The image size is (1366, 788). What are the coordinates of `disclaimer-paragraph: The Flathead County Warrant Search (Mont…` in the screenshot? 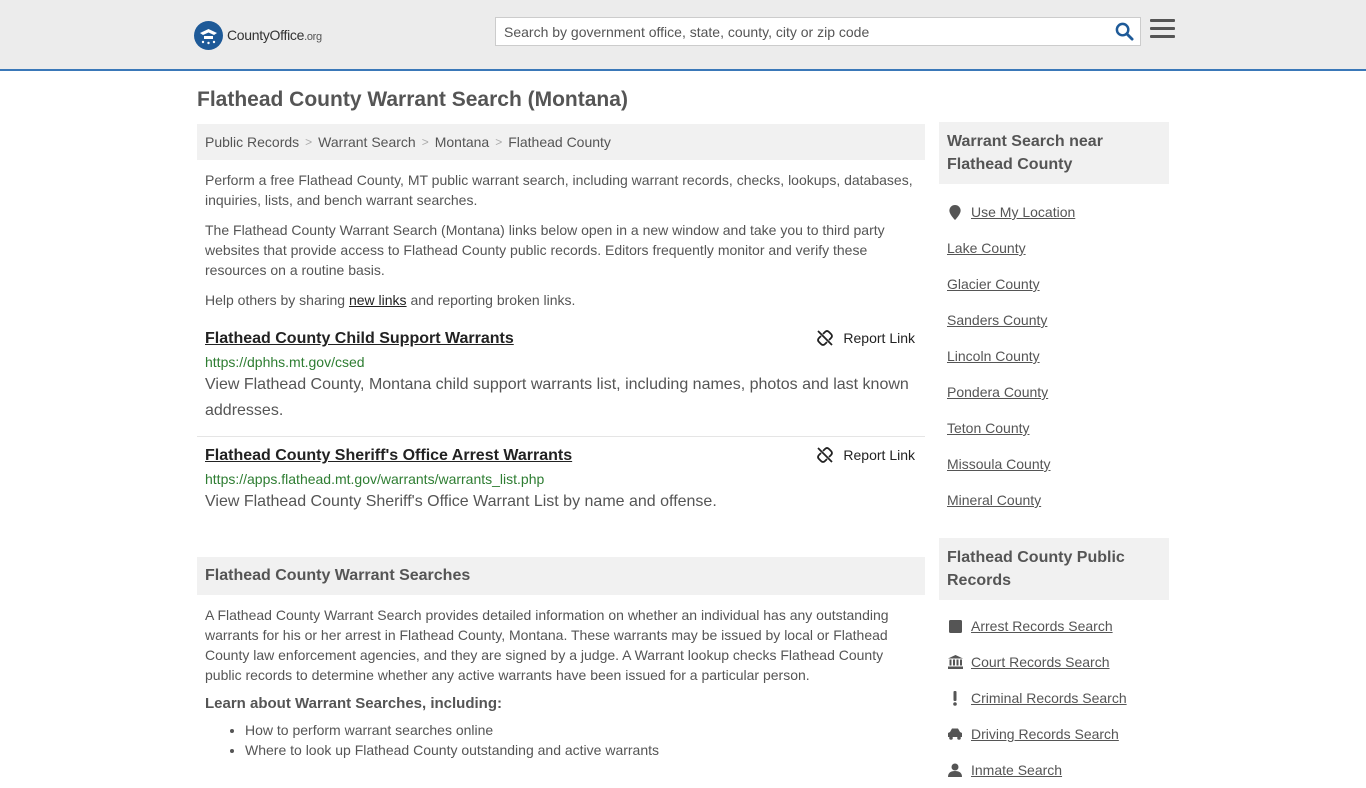 It's located at (545, 250).